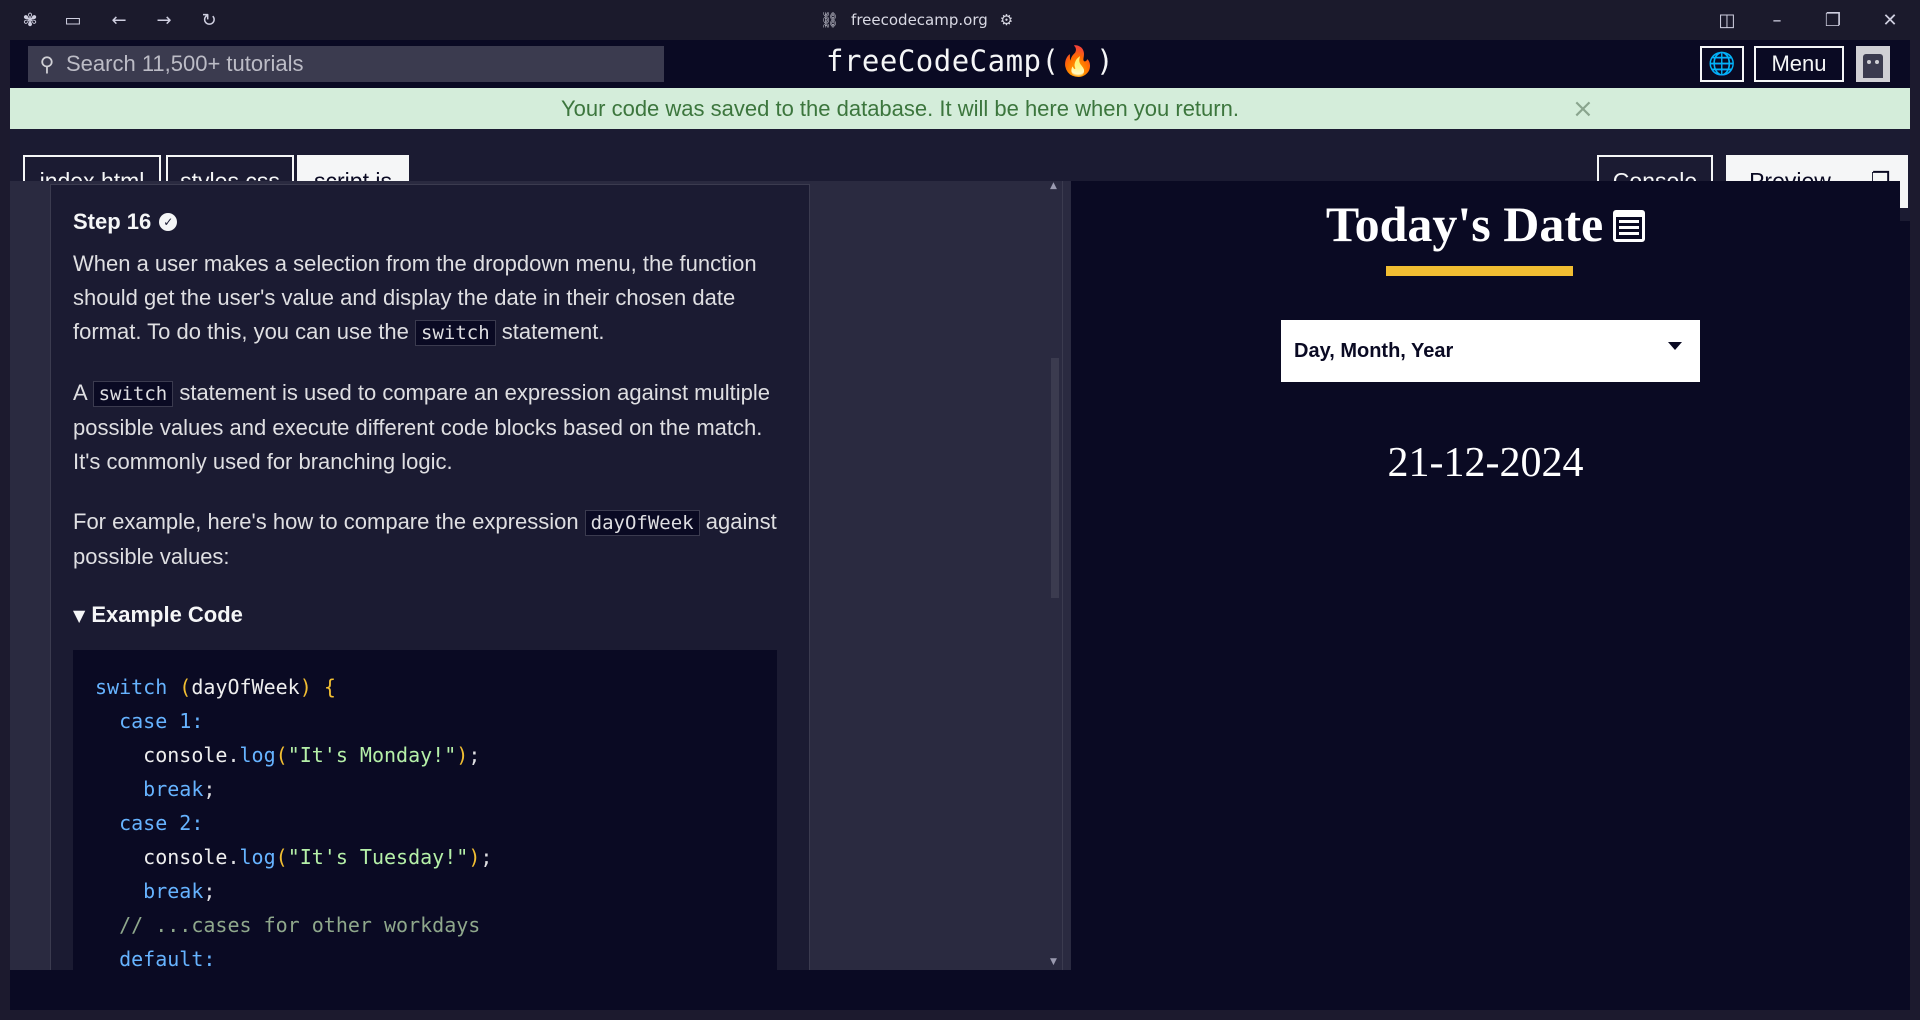 This screenshot has height=1020, width=1920. Describe the element at coordinates (1583, 109) in the screenshot. I see `flash-close-icon: ×` at that location.